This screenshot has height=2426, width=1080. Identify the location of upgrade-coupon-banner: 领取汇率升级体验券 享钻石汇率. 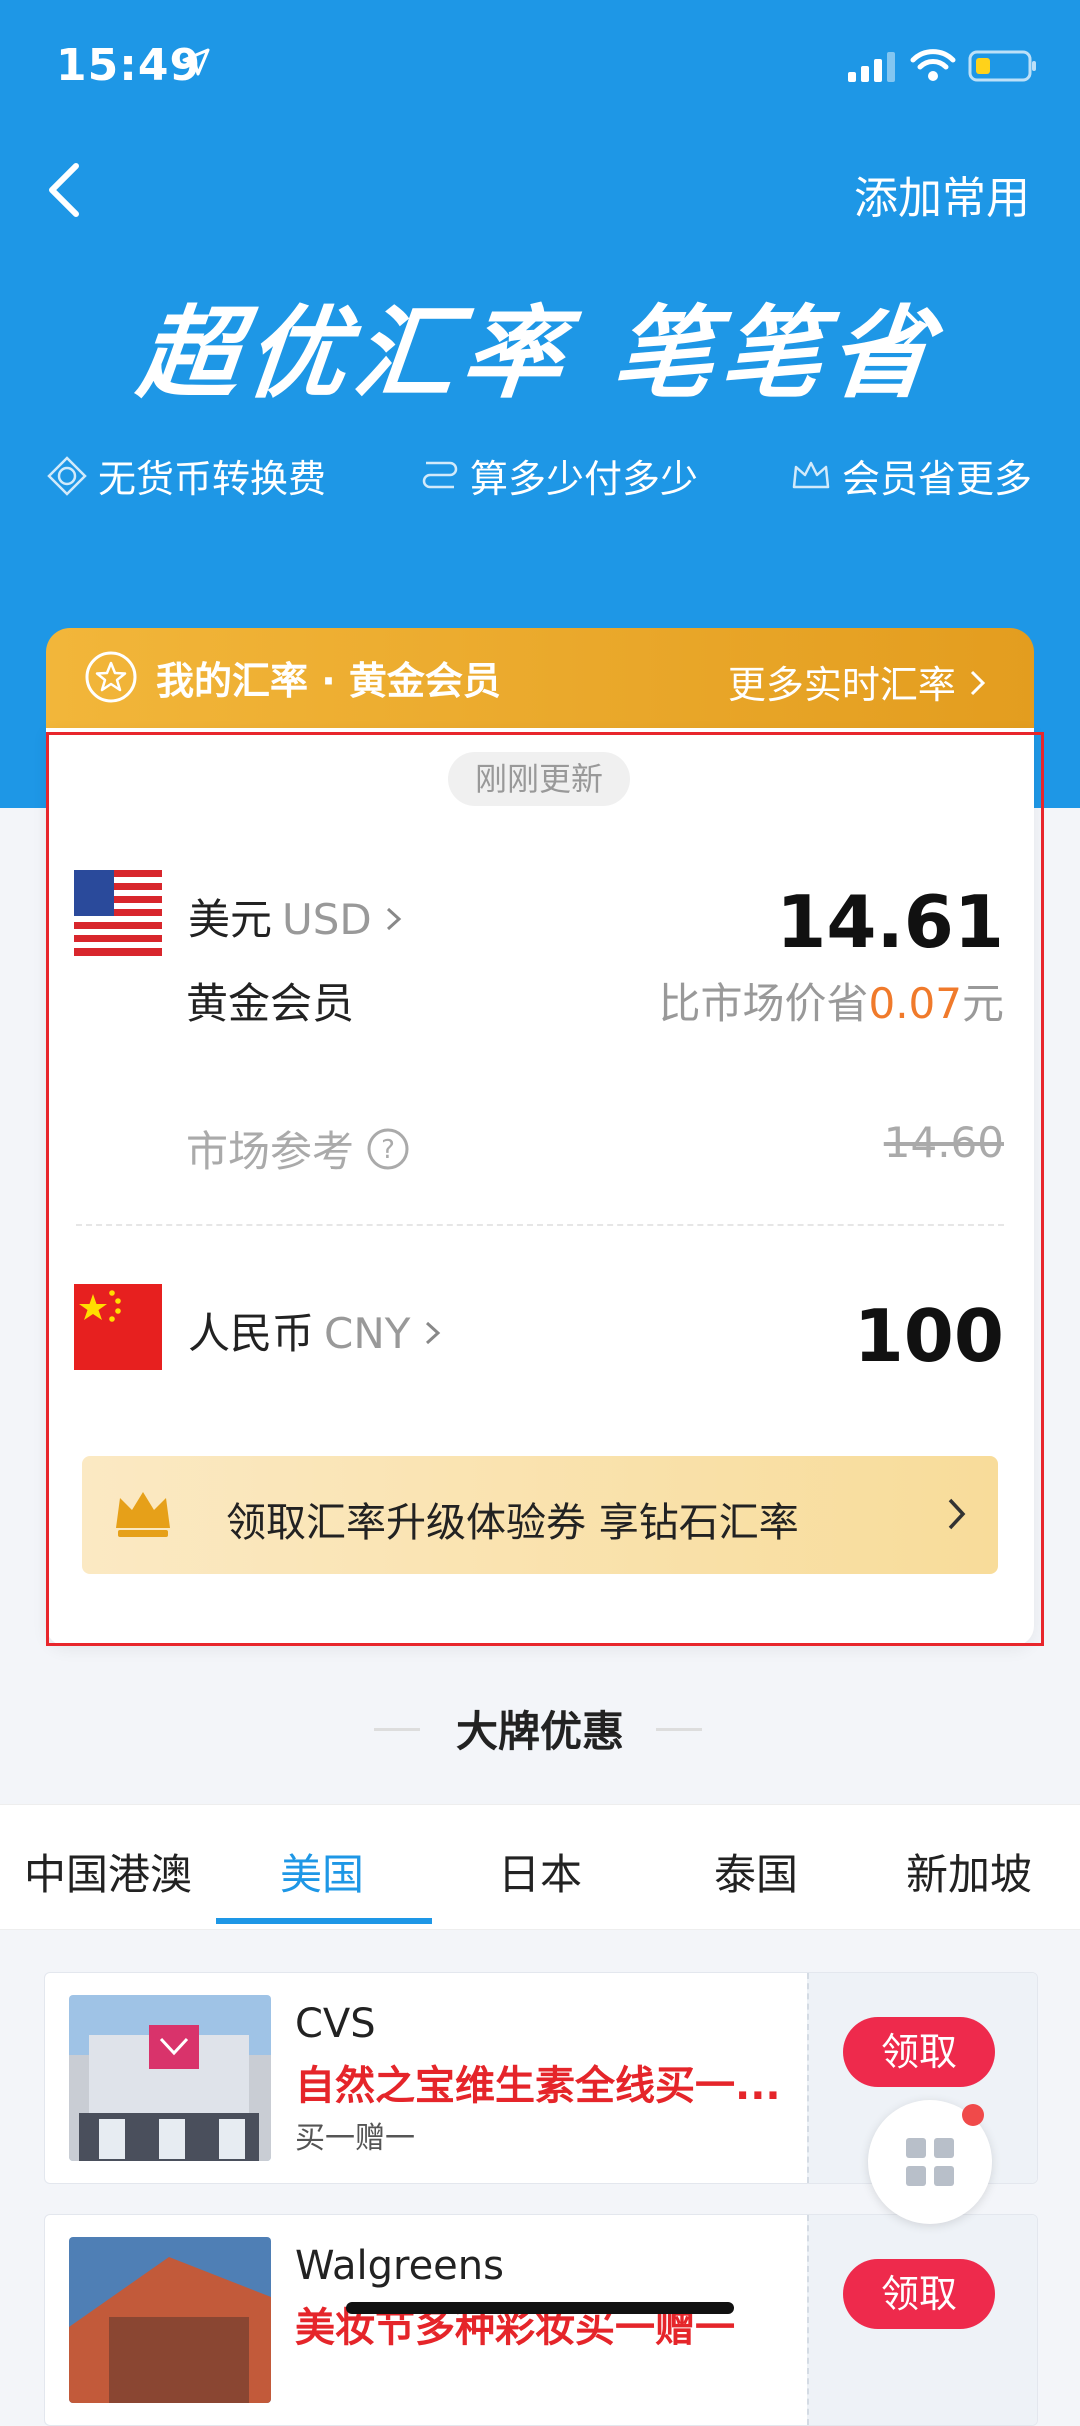
(540, 1515).